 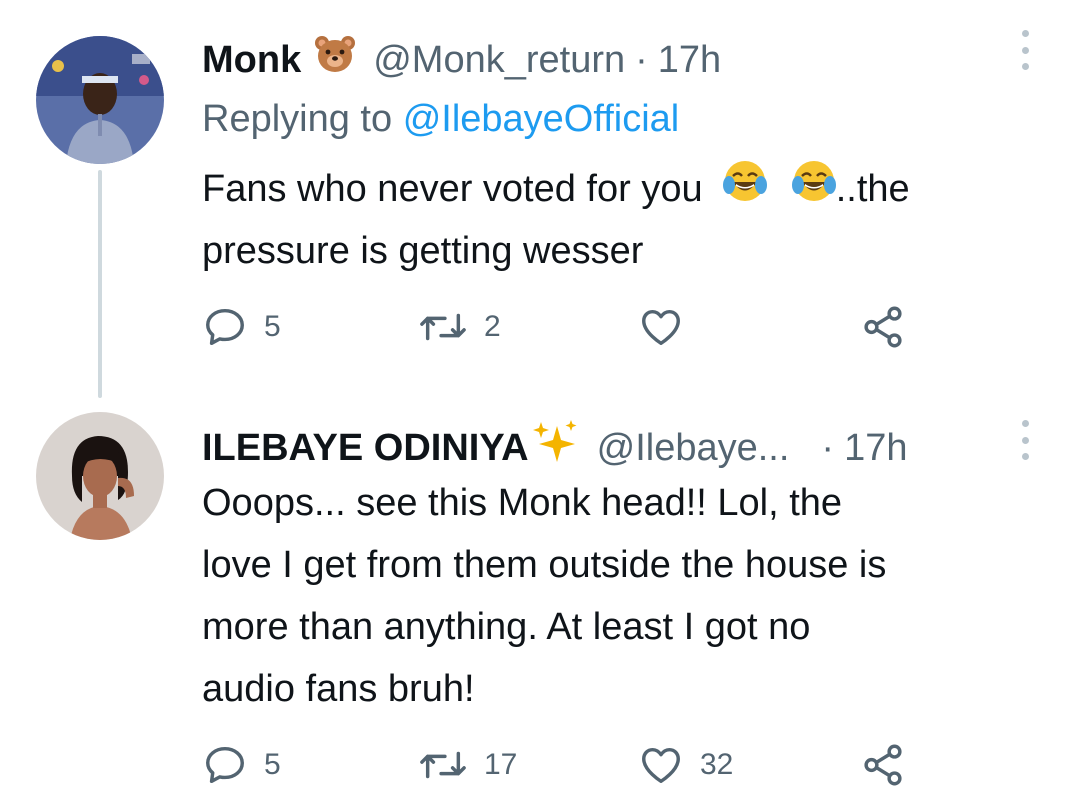 What do you see at coordinates (100, 100) in the screenshot?
I see `avatar-monk` at bounding box center [100, 100].